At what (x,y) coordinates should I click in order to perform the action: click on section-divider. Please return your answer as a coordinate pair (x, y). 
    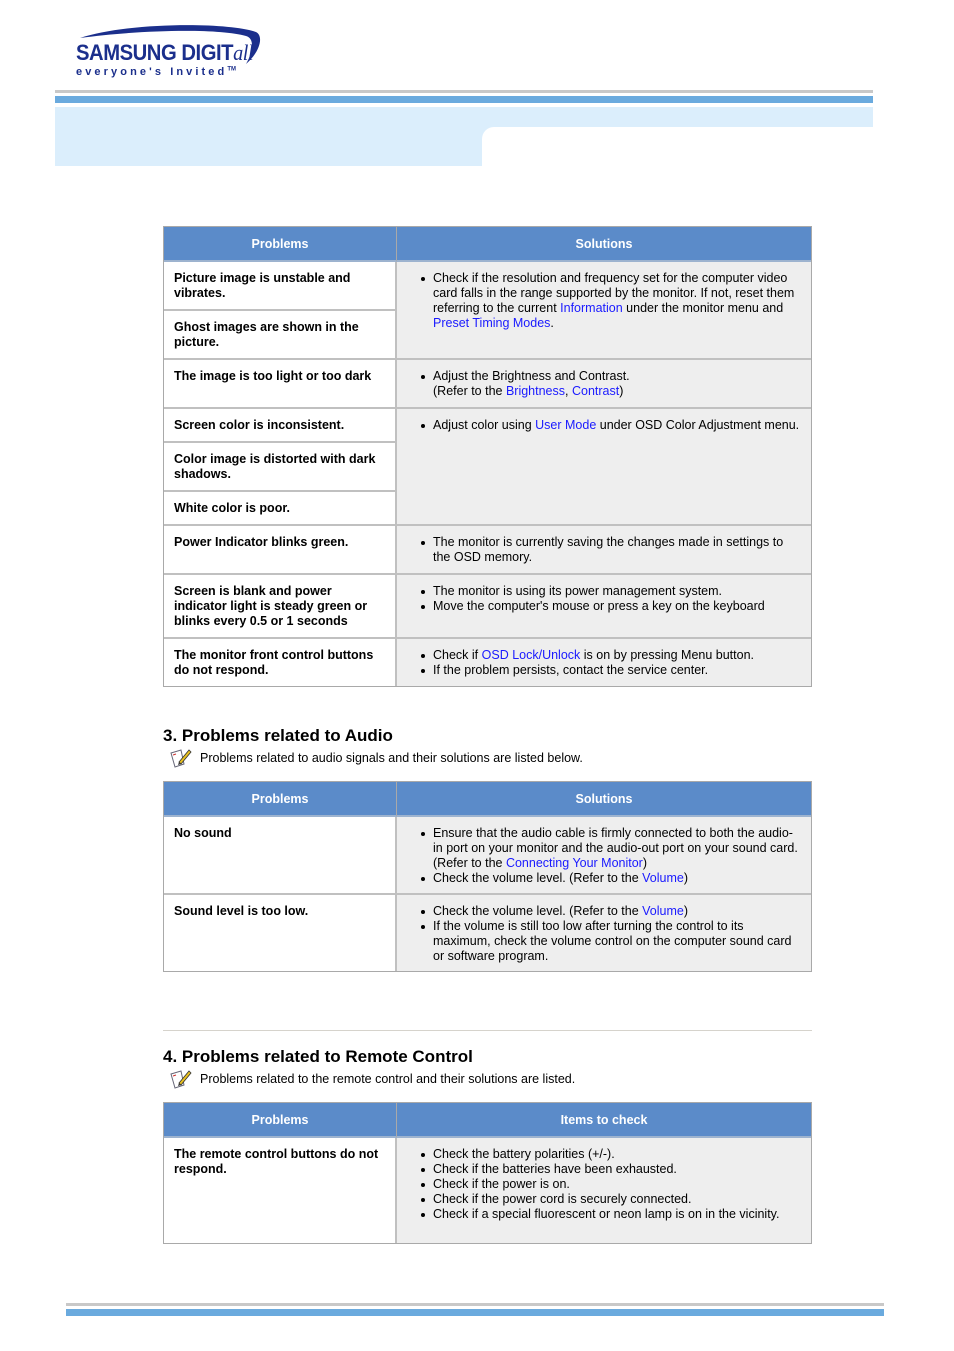
    Looking at the image, I should click on (487, 1030).